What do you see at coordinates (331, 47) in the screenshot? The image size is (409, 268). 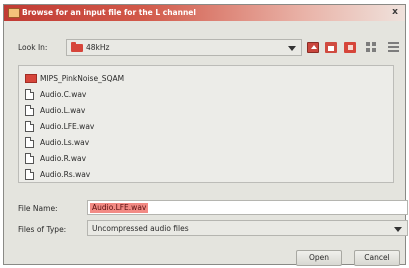 I see `home-icon` at bounding box center [331, 47].